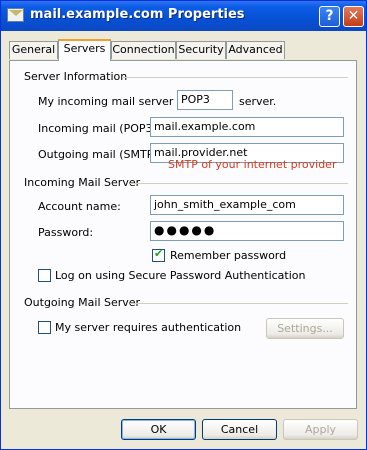 The width and height of the screenshot is (367, 450). Describe the element at coordinates (353, 16) in the screenshot. I see `close-button: ✕` at that location.